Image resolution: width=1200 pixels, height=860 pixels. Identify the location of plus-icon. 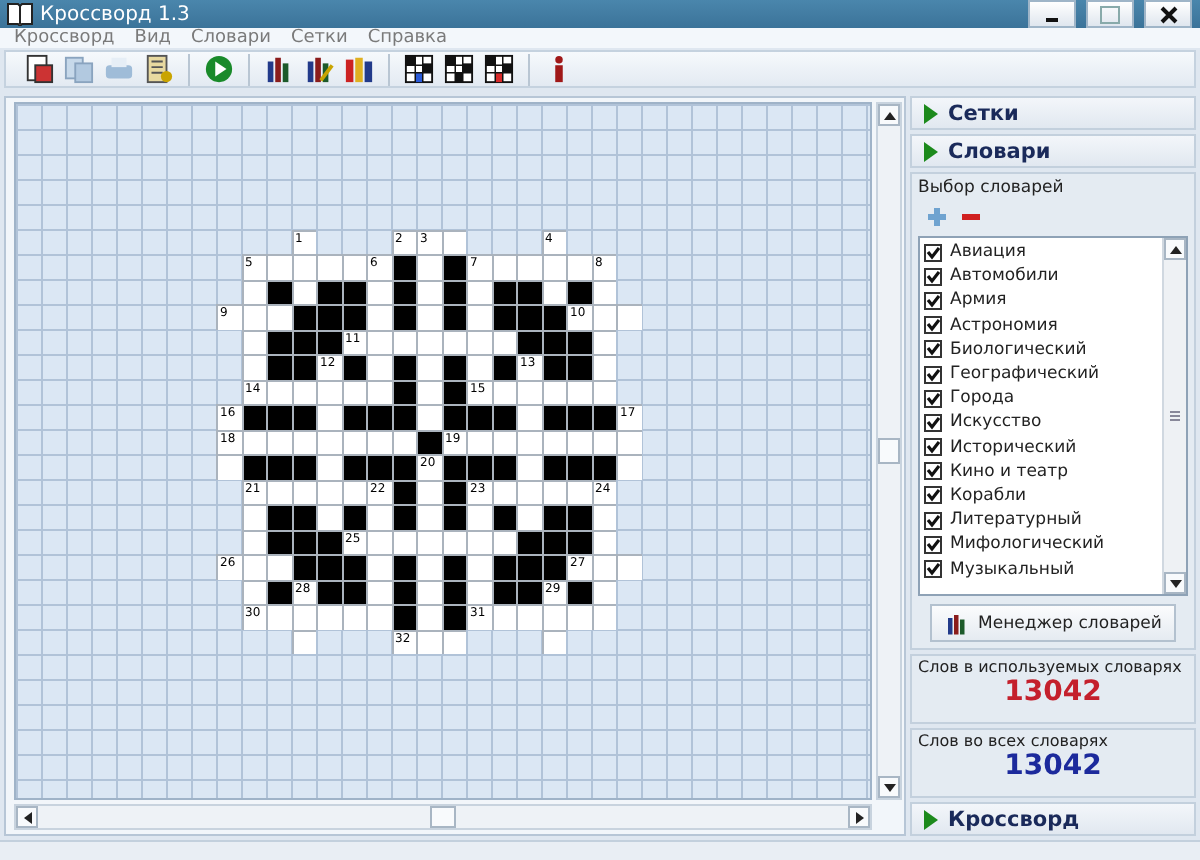
(937, 217).